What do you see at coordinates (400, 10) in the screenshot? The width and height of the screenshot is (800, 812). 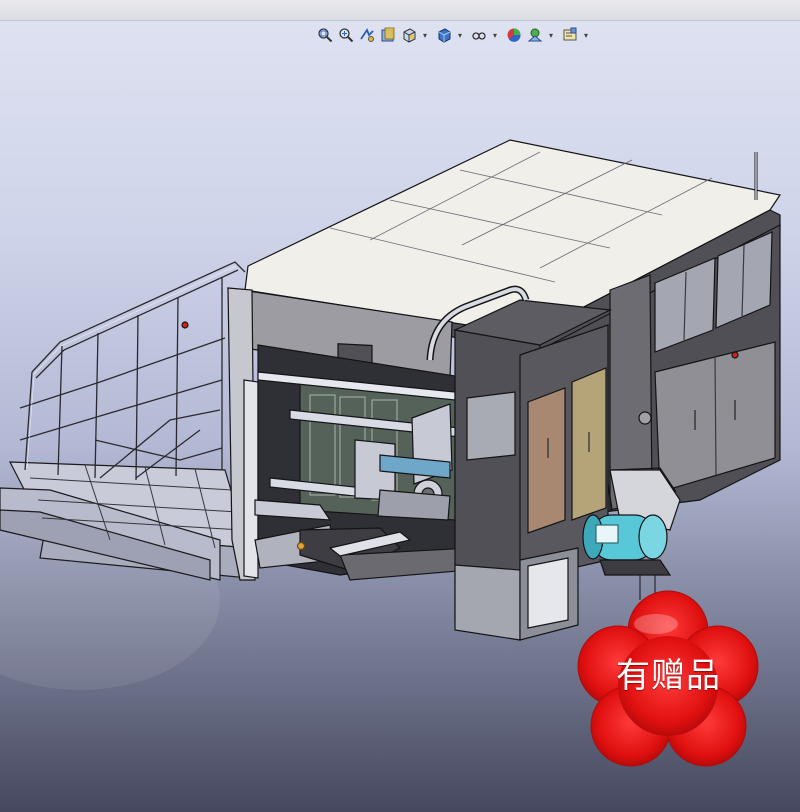 I see `window-top-strip` at bounding box center [400, 10].